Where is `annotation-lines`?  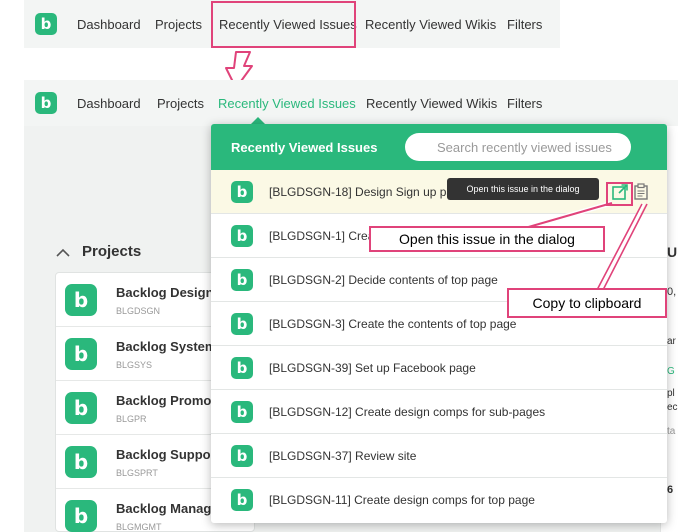
annotation-lines is located at coordinates (586, 236).